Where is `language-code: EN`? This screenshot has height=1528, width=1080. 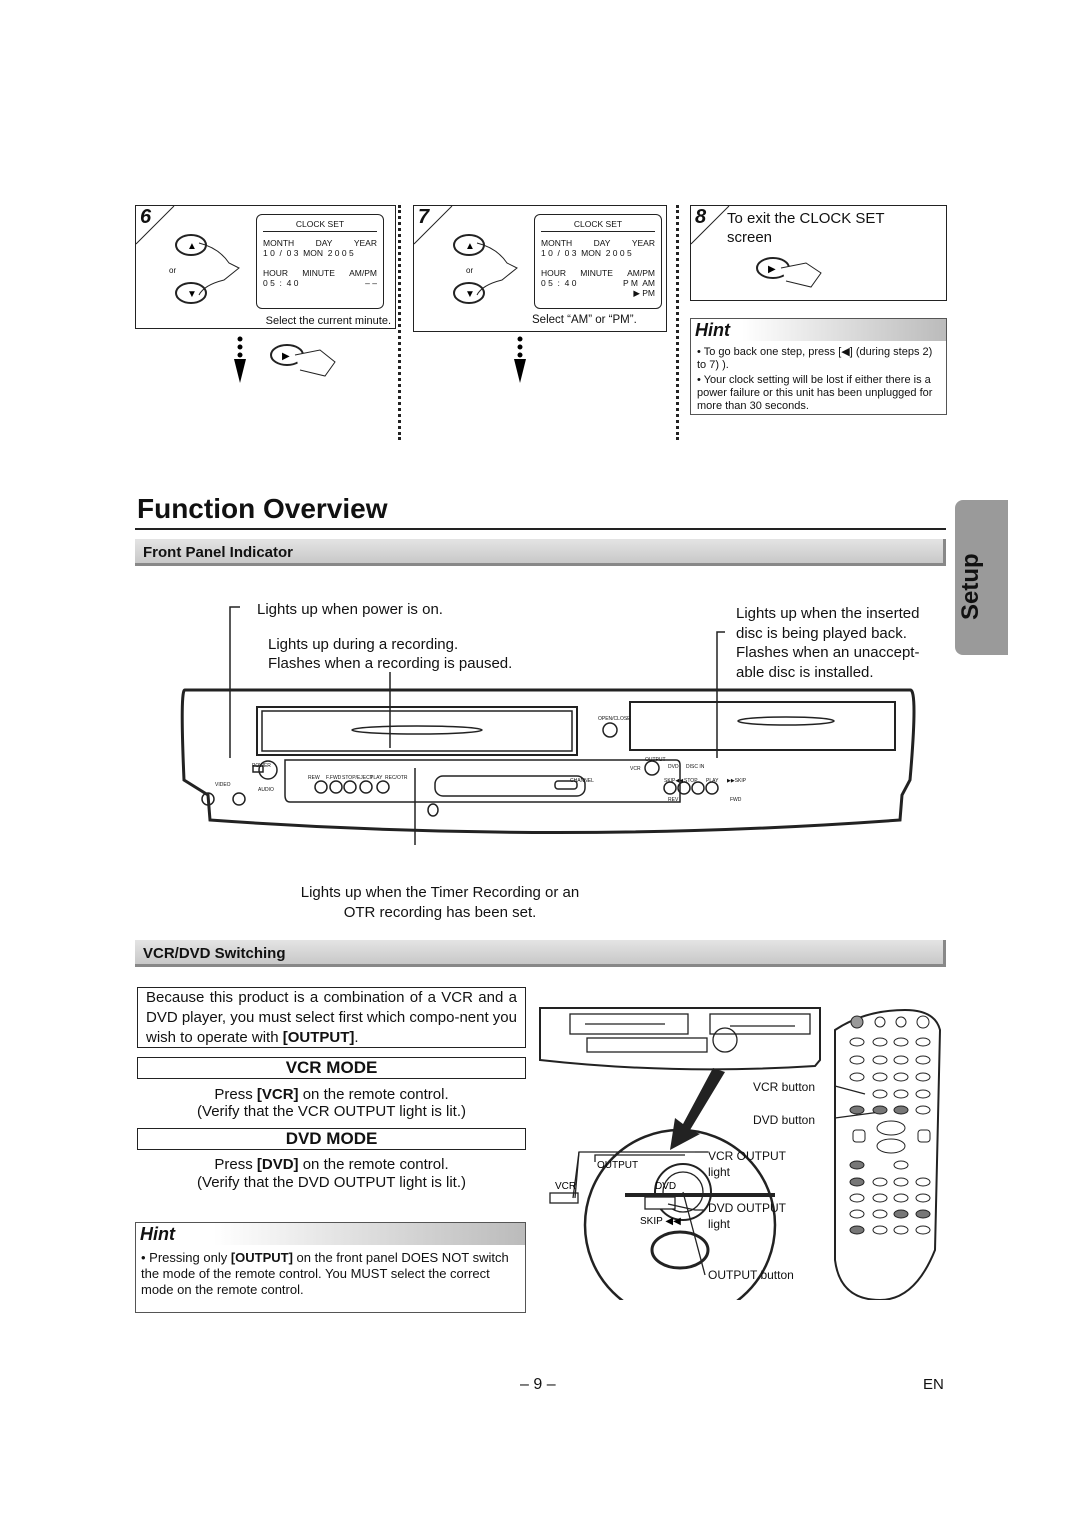 language-code: EN is located at coordinates (933, 1384).